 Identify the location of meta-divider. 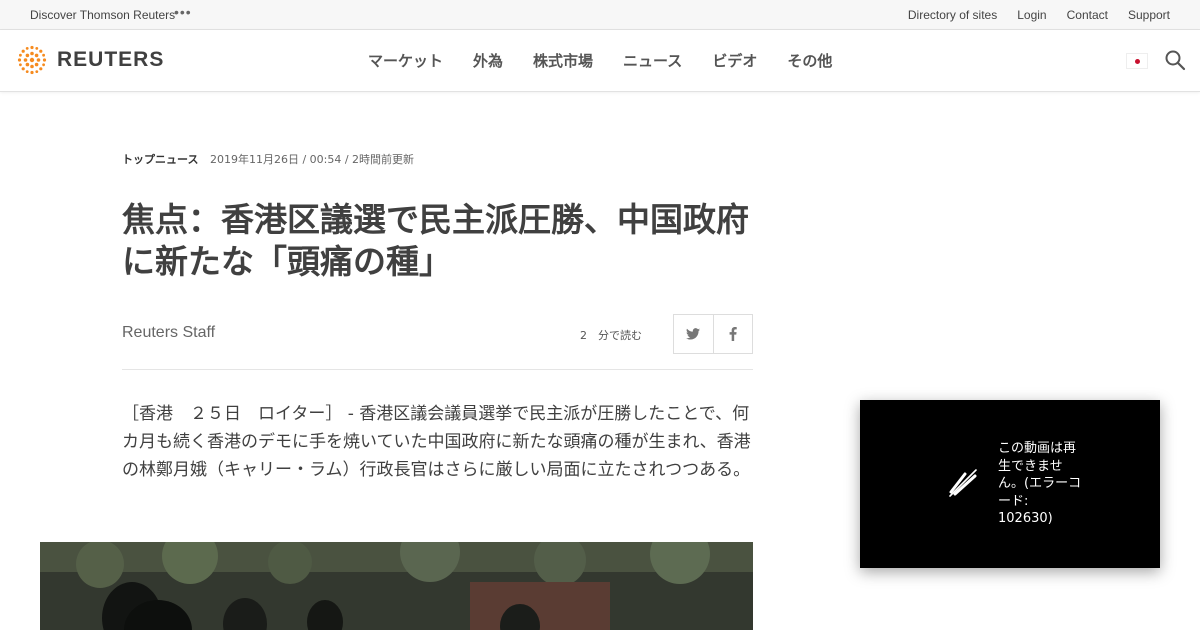
(437, 369).